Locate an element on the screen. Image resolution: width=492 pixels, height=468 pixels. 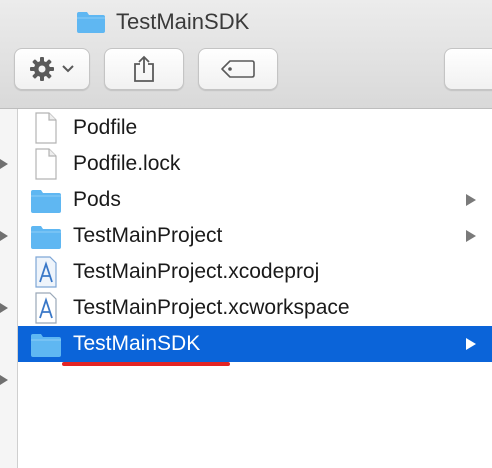
file-row-testmainsdk: TestMainSDK is located at coordinates (255, 344).